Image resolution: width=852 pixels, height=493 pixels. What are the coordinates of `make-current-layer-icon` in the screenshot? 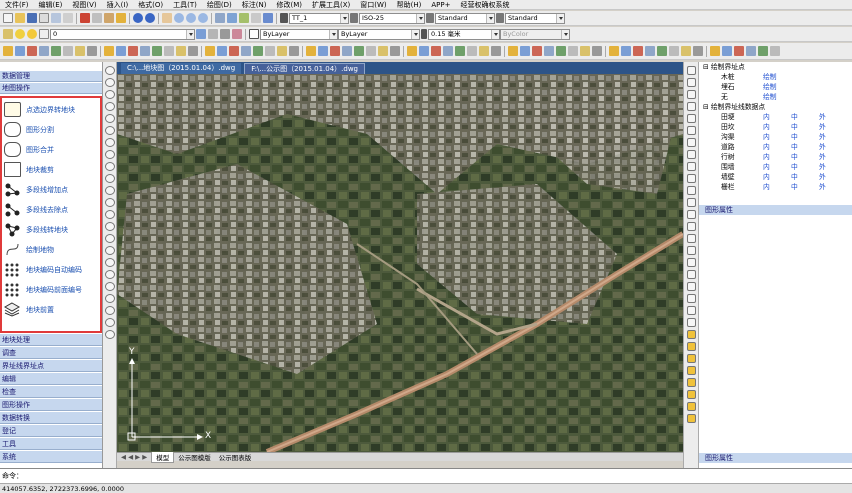 It's located at (201, 34).